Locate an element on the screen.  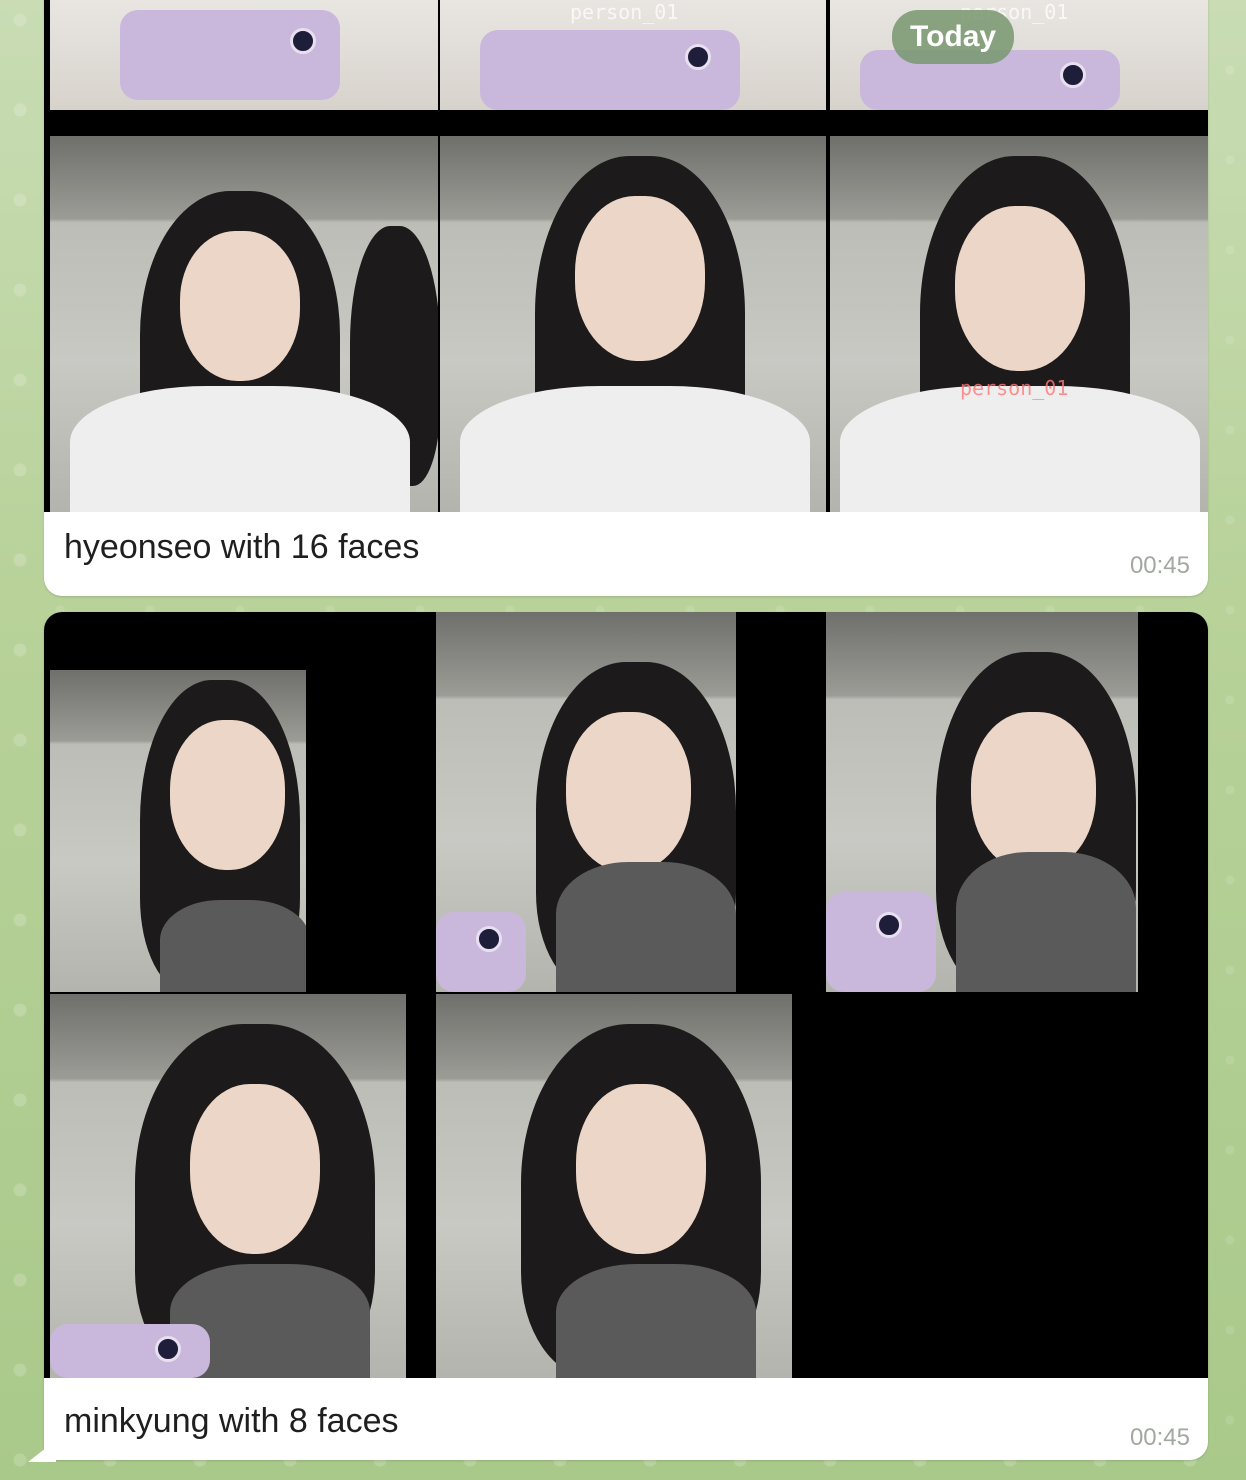
message-caption: minkyung with 8 faces is located at coordinates (231, 1421).